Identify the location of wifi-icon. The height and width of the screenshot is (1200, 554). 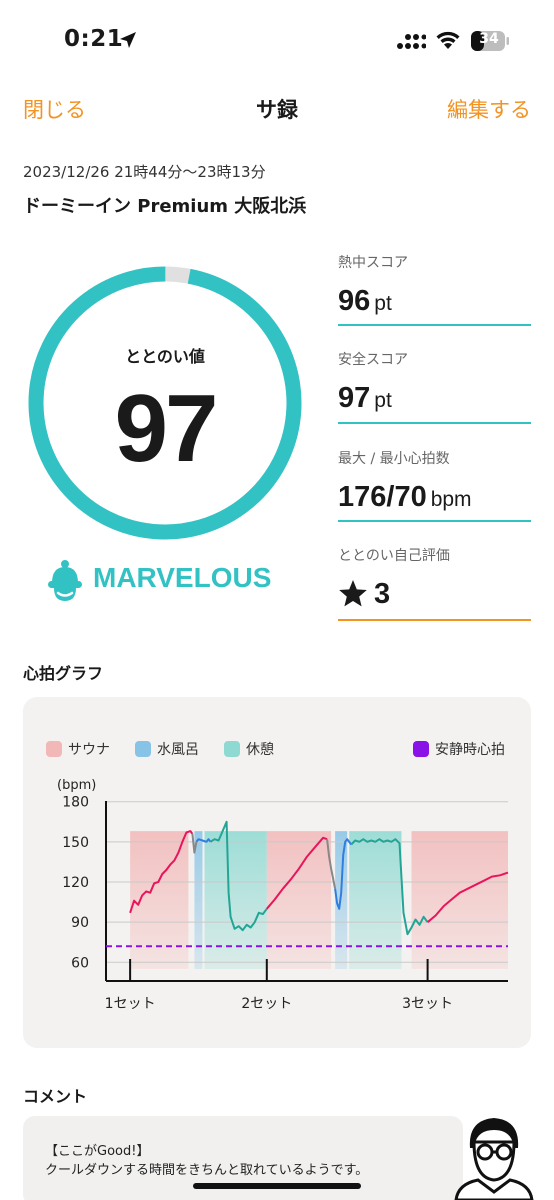
(448, 40).